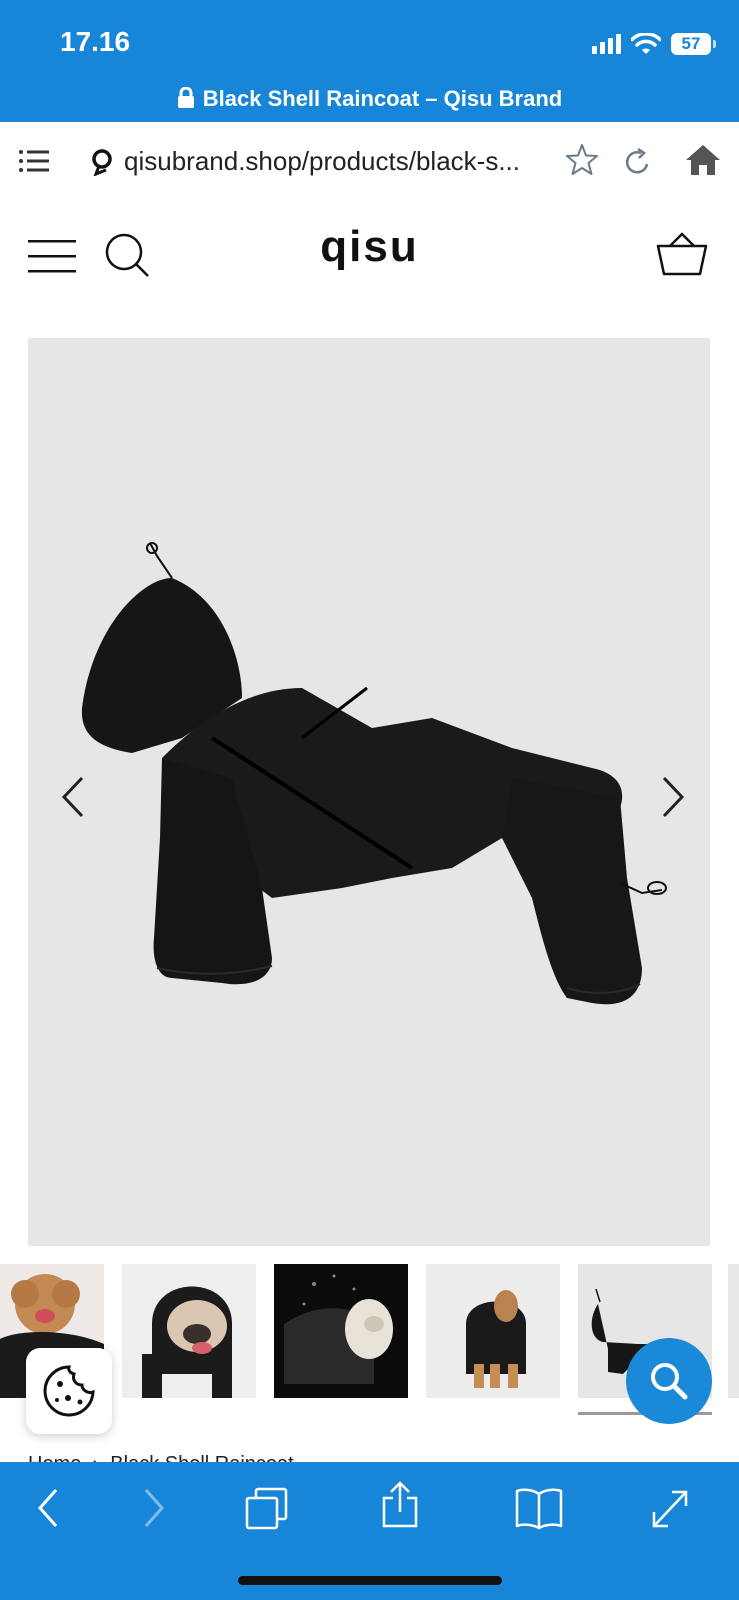  What do you see at coordinates (185, 97) in the screenshot?
I see `lock-icon` at bounding box center [185, 97].